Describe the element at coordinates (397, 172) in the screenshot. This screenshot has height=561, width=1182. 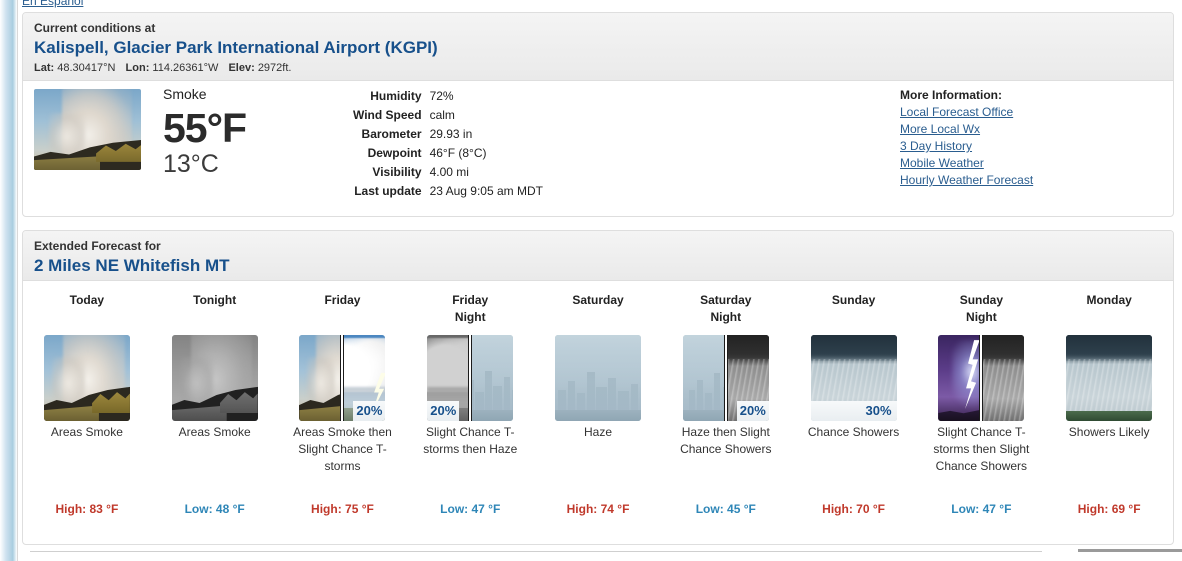
I see `observation-label: Visibility` at that location.